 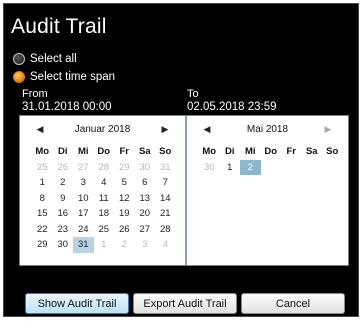 What do you see at coordinates (19, 77) in the screenshot?
I see `radio-select-time-span` at bounding box center [19, 77].